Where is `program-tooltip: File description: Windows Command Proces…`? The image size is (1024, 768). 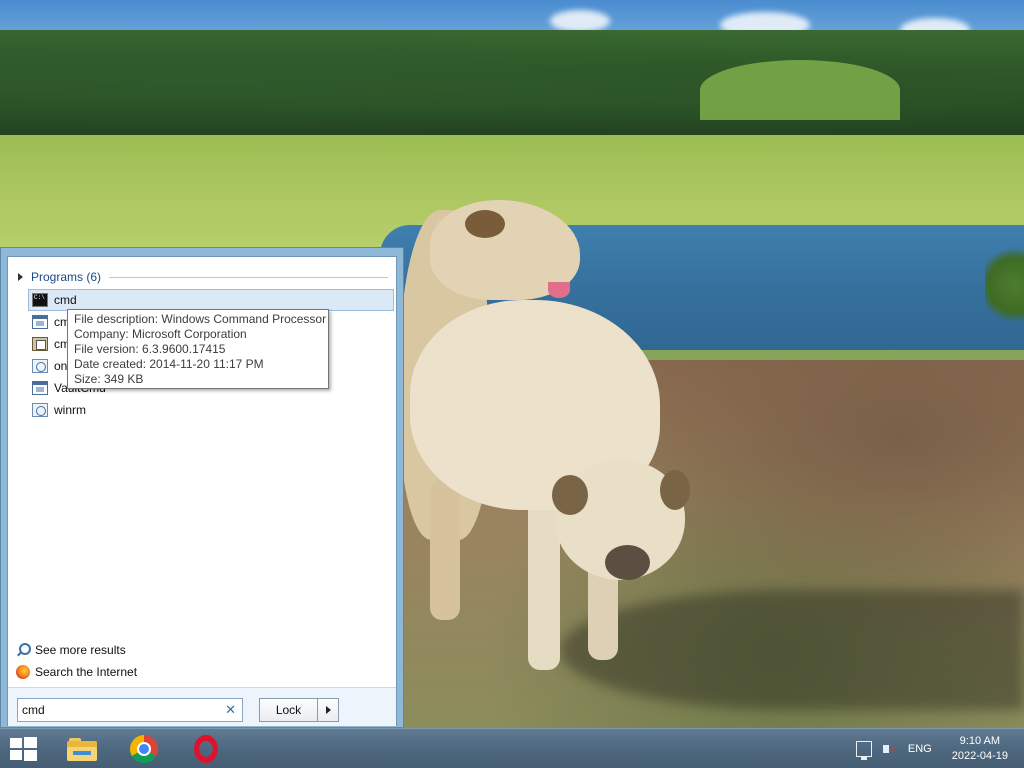 program-tooltip: File description: Windows Command Proces… is located at coordinates (198, 349).